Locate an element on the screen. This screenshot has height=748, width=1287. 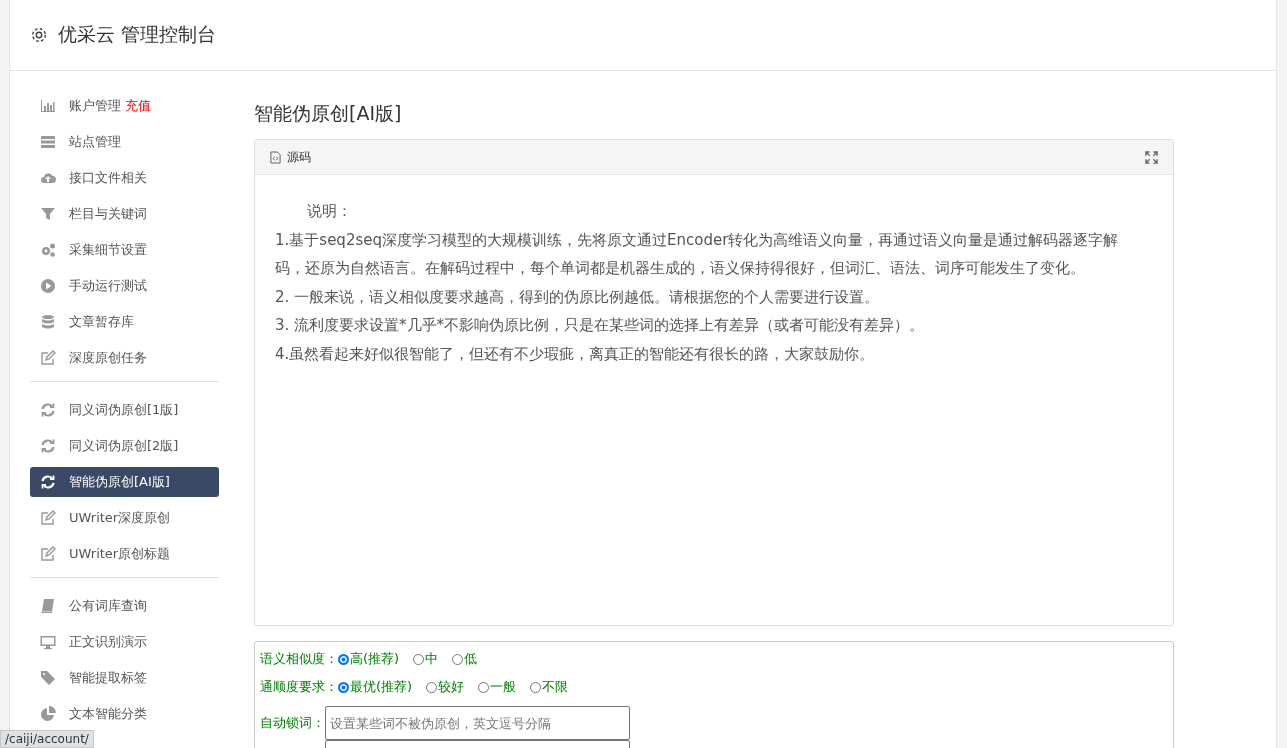
settings-icon is located at coordinates (39, 35).